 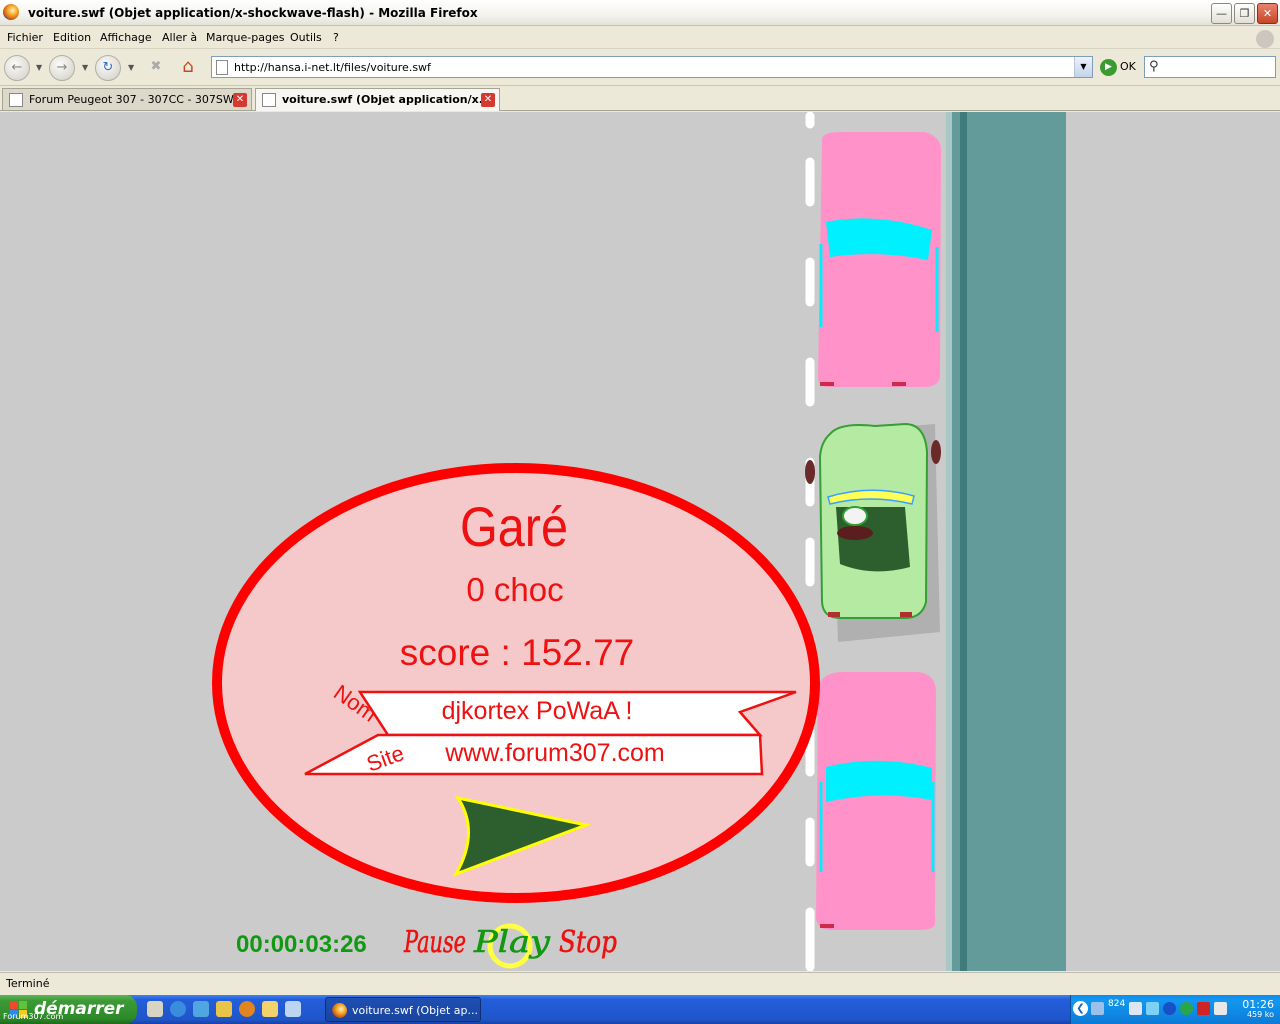 What do you see at coordinates (108, 68) in the screenshot?
I see `reload-icon: ↻` at bounding box center [108, 68].